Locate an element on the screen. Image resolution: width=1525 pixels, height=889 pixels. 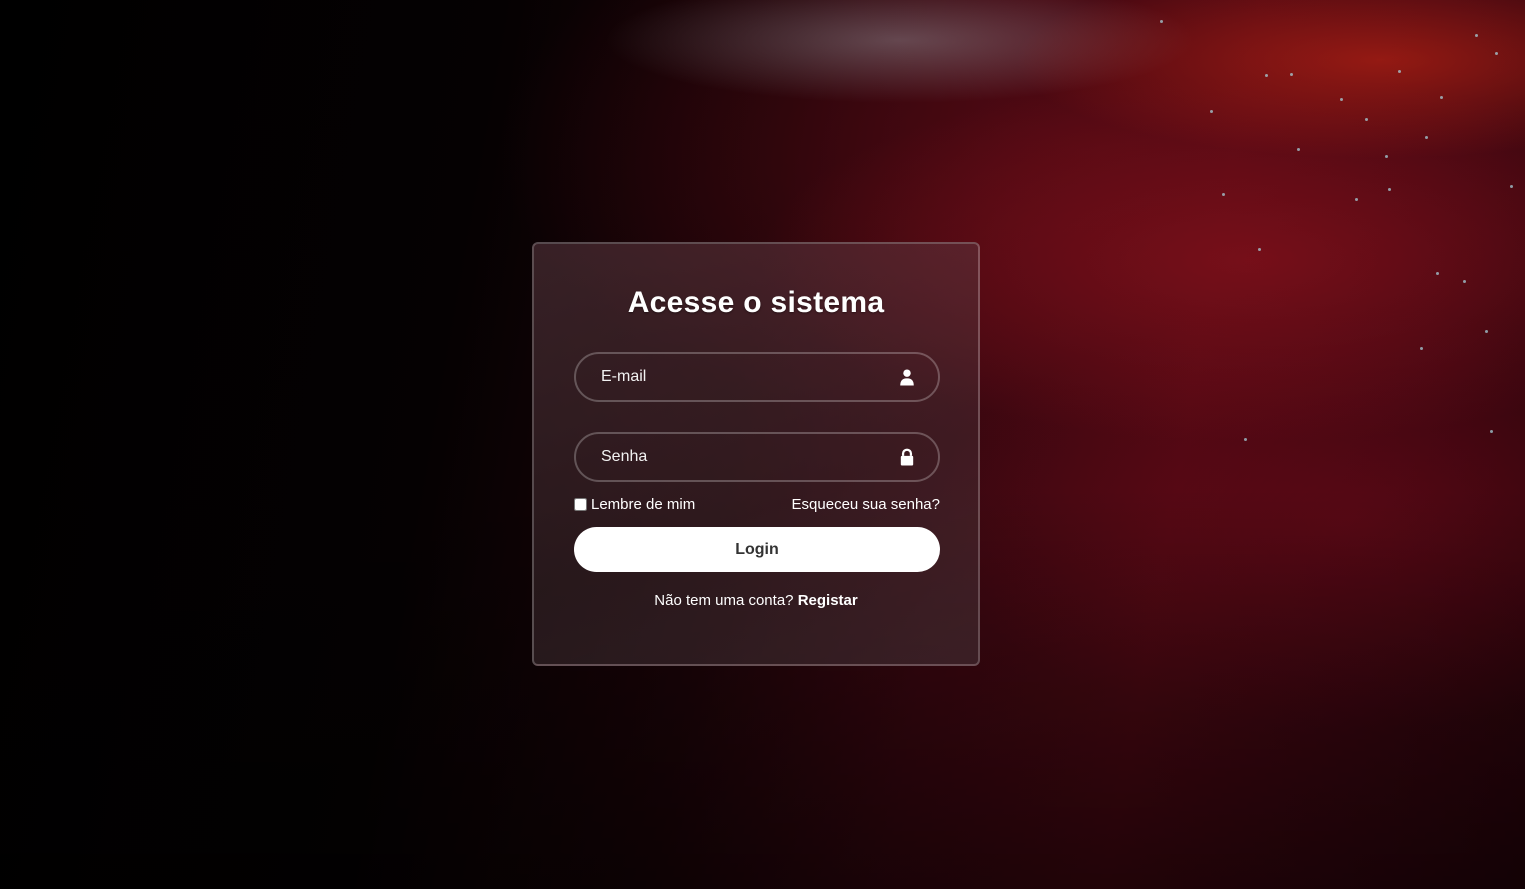
options-row: Lembre de mim Esqueceu sua senha? is located at coordinates (757, 504).